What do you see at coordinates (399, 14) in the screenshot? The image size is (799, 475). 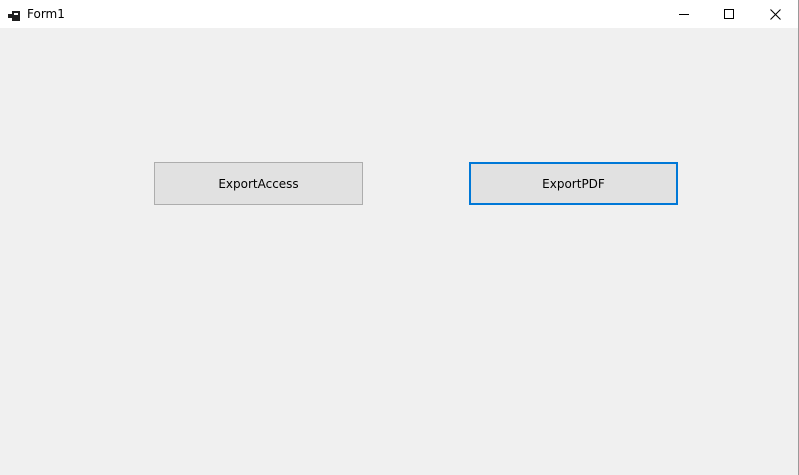 I see `title-bar: Form1` at bounding box center [399, 14].